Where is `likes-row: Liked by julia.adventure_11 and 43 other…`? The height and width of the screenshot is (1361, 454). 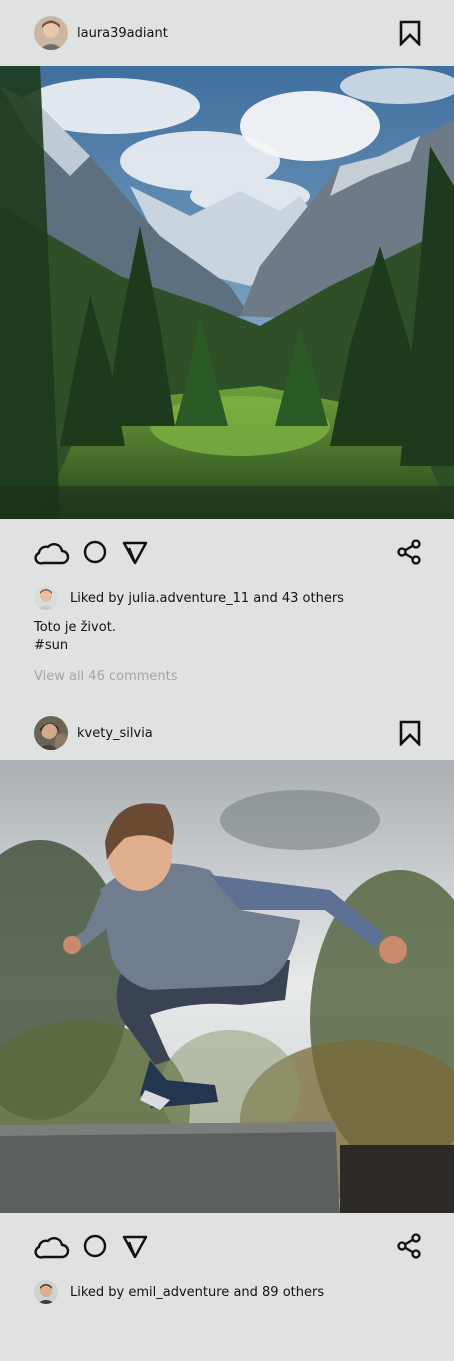 likes-row: Liked by julia.adventure_11 and 43 other… is located at coordinates (227, 598).